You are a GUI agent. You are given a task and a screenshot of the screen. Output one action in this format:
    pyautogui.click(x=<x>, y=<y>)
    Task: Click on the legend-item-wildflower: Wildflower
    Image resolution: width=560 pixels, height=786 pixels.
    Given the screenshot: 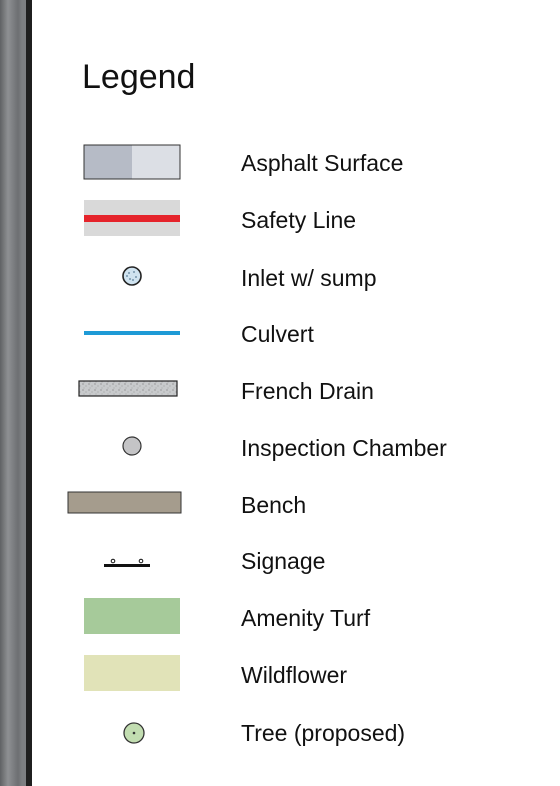 What is the action you would take?
    pyautogui.click(x=296, y=675)
    